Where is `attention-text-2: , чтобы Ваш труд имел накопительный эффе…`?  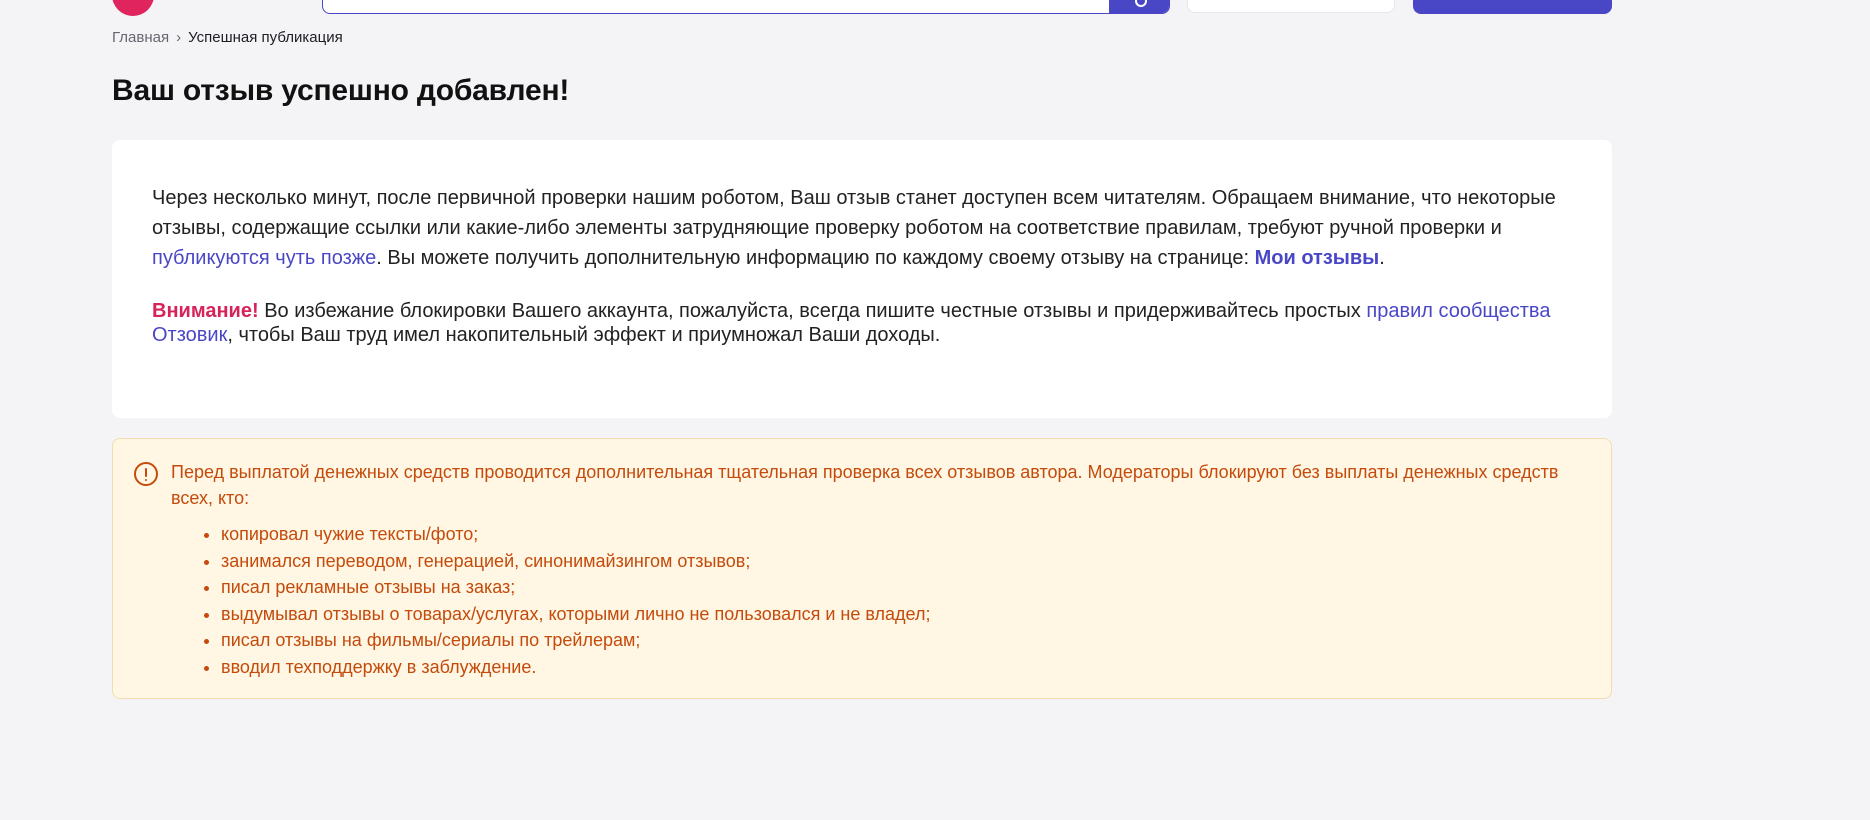
attention-text-2: , чтобы Ваш труд имел накопительный эффе… is located at coordinates (584, 335).